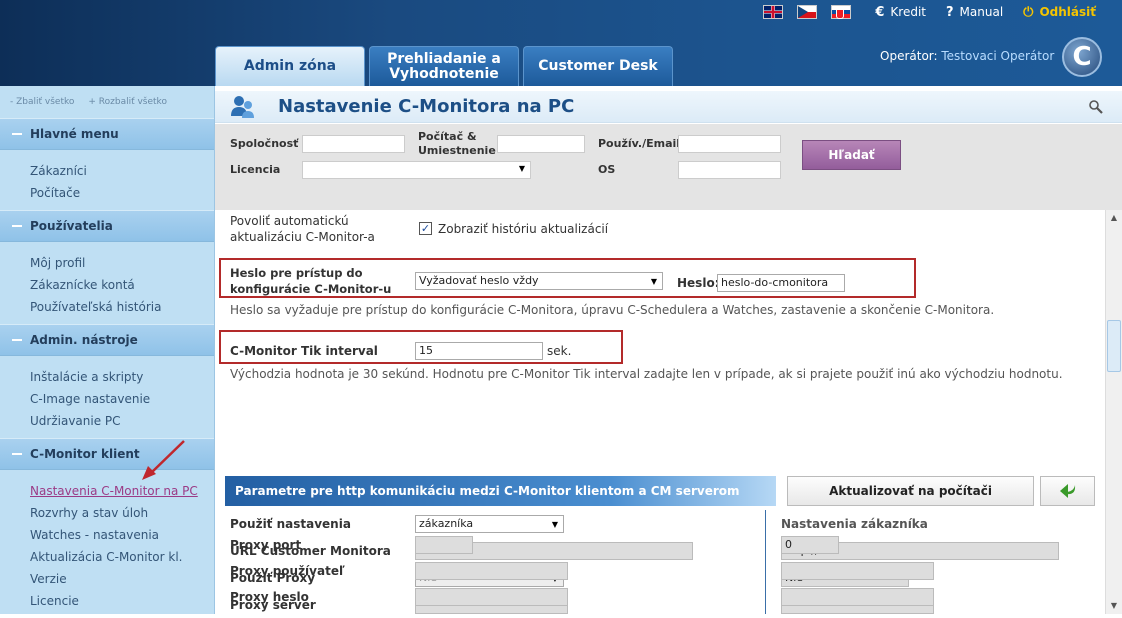 The height and width of the screenshot is (618, 1122). Describe the element at coordinates (810, 545) in the screenshot. I see `customer-proxy-port-input: 0` at that location.